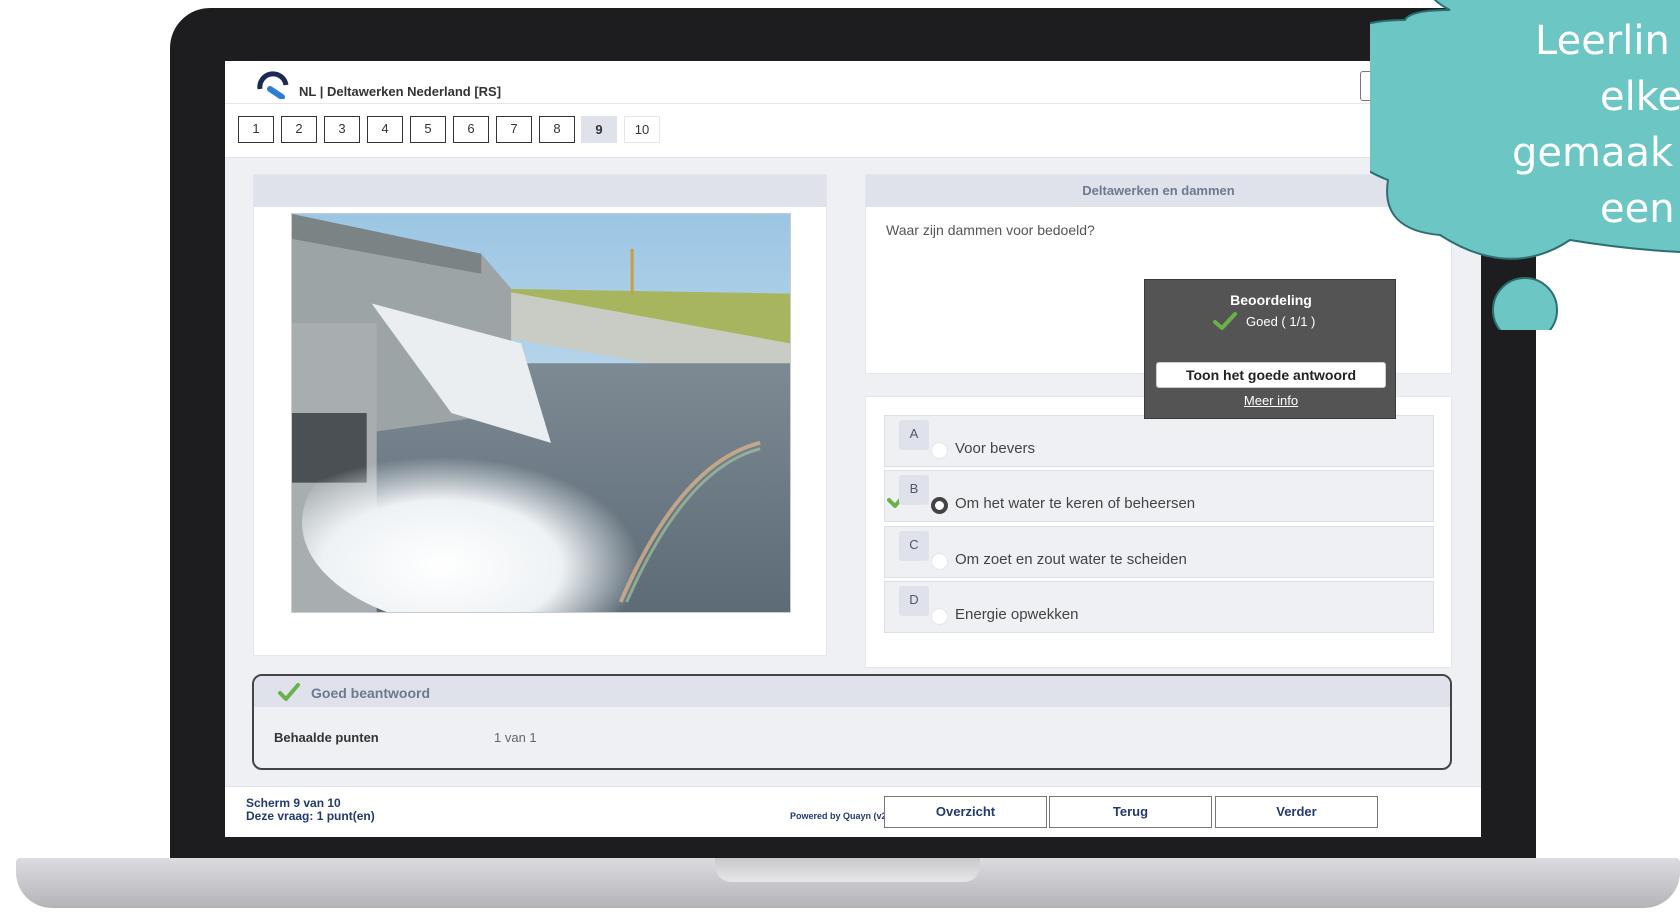 Image resolution: width=1680 pixels, height=917 pixels. I want to click on overview-button: Overzicht, so click(965, 812).